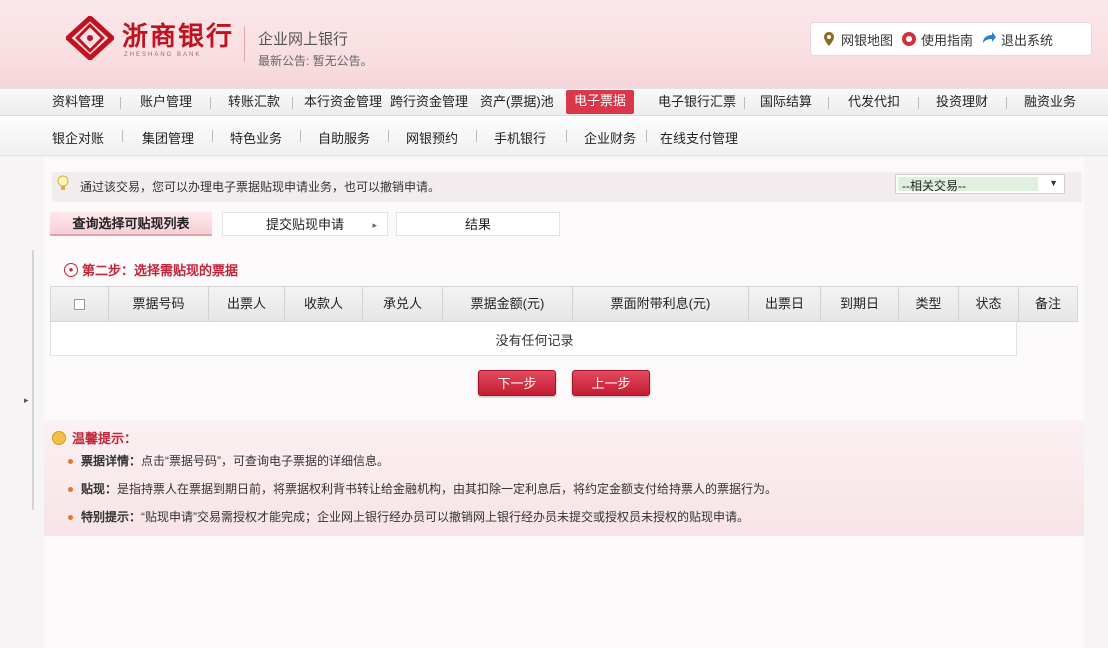 The image size is (1108, 648). Describe the element at coordinates (1050, 103) in the screenshot. I see `nav-item-financing: 融资业务` at that location.